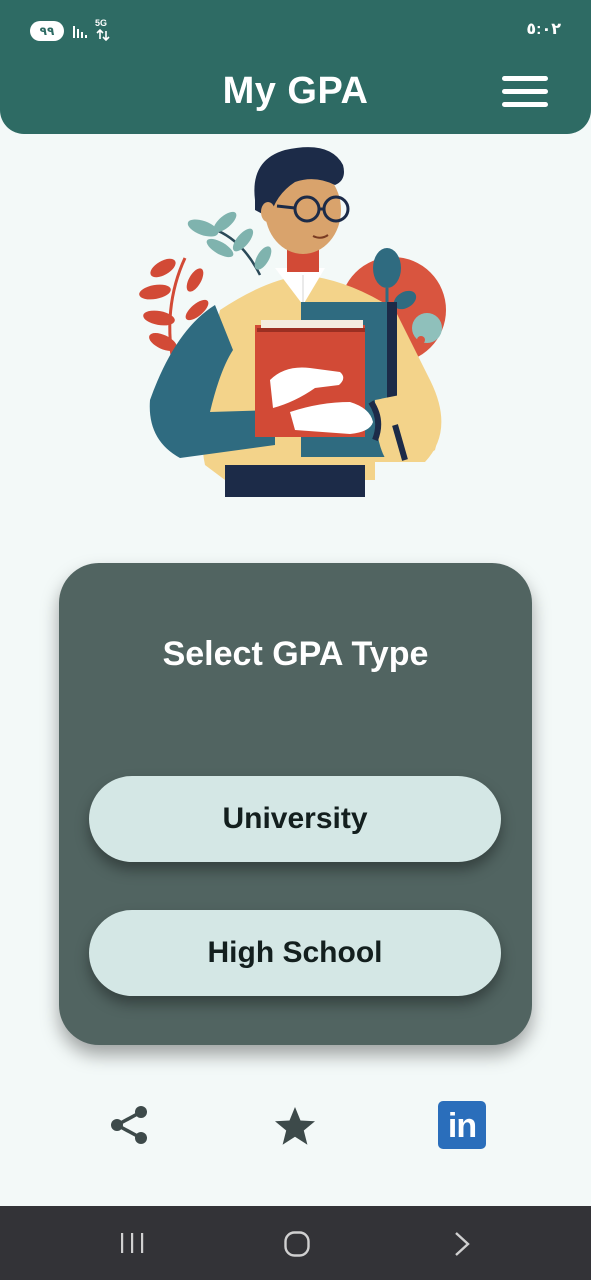  What do you see at coordinates (295, 1126) in the screenshot?
I see `star-icon` at bounding box center [295, 1126].